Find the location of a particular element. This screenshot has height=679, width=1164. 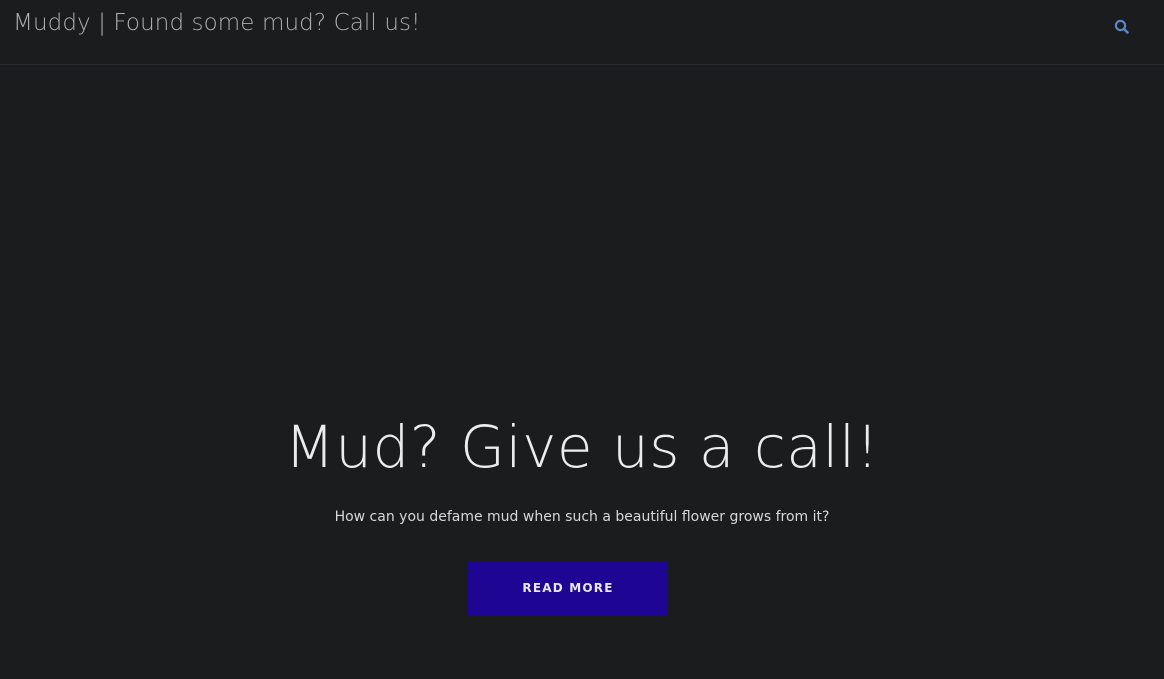

search-icon is located at coordinates (1121, 26).